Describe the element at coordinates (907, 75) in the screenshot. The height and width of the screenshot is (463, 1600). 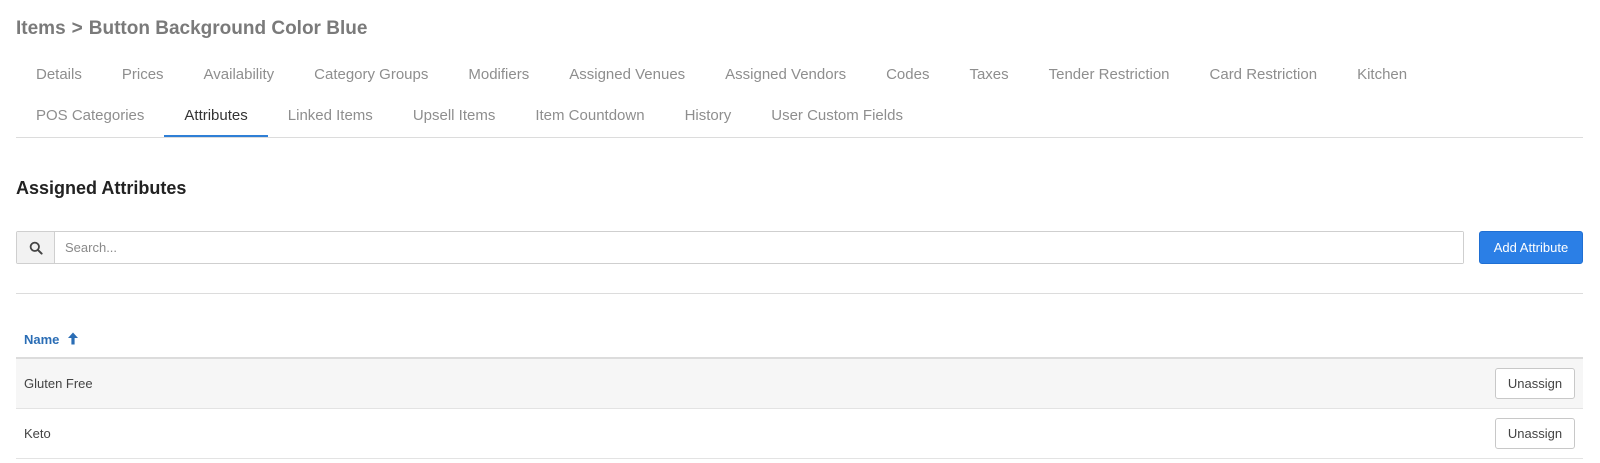
I see `tab-codes: Codes` at that location.